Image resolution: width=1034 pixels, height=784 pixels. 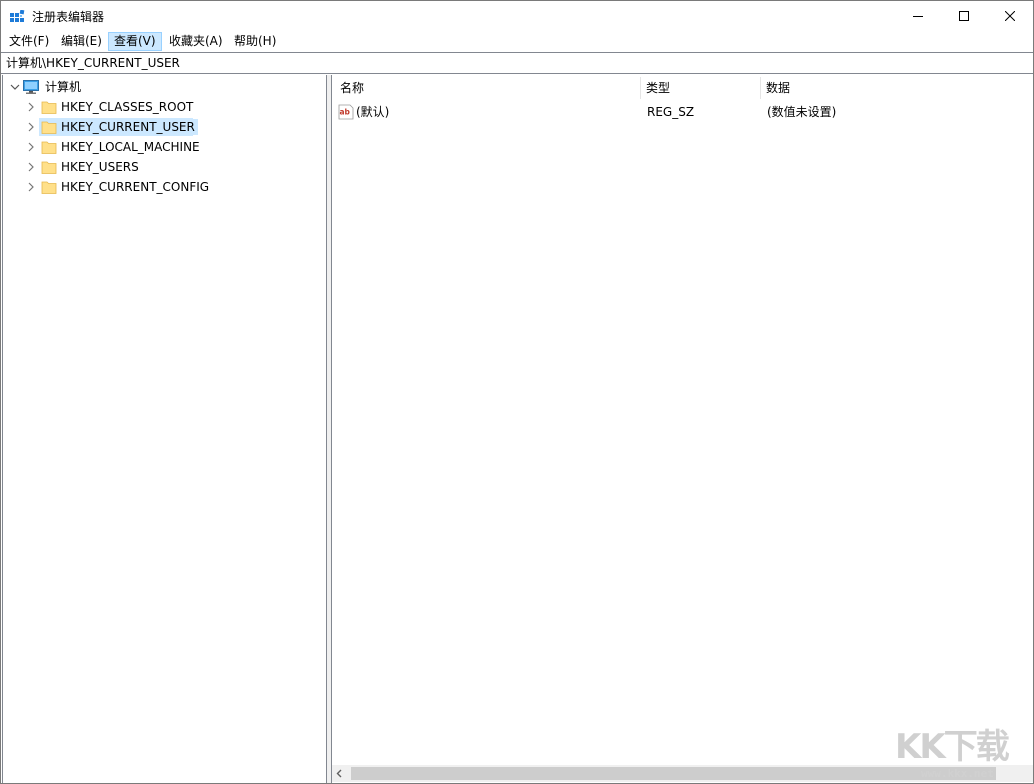 I want to click on tree-item-hkey-current-config: HKEY_CURRENT_CONFIG, so click(x=163, y=187).